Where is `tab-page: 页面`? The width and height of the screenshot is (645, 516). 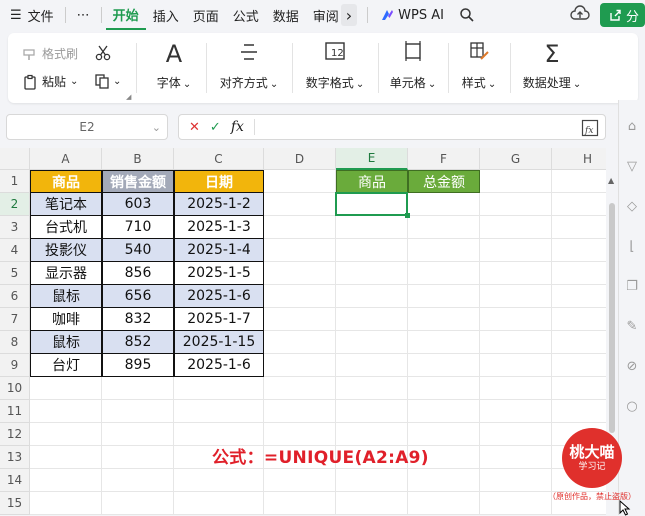
tab-page: 页面 is located at coordinates (206, 15).